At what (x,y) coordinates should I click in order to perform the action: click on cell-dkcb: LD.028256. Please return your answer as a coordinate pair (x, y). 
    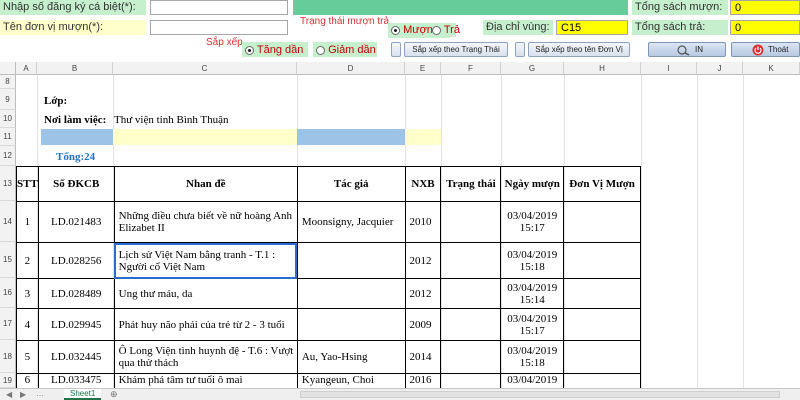
    Looking at the image, I should click on (76, 260).